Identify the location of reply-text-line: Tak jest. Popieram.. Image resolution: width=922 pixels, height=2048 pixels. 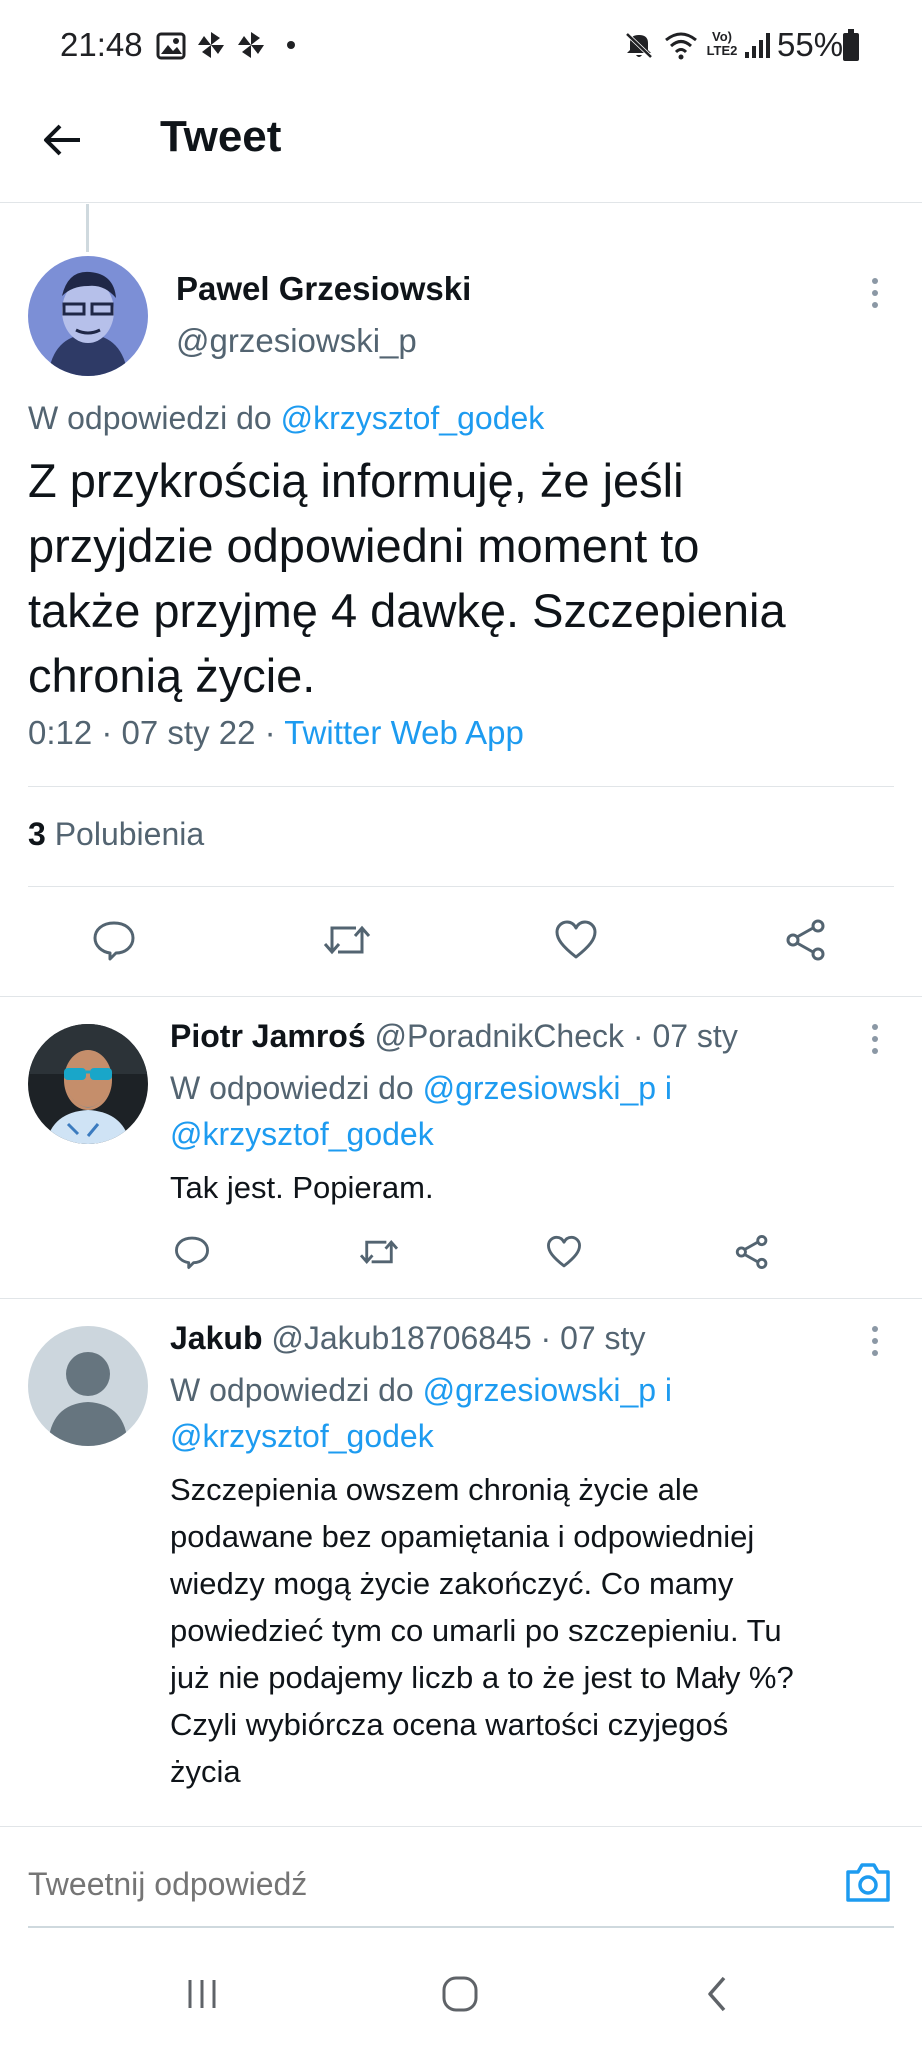
(302, 1187).